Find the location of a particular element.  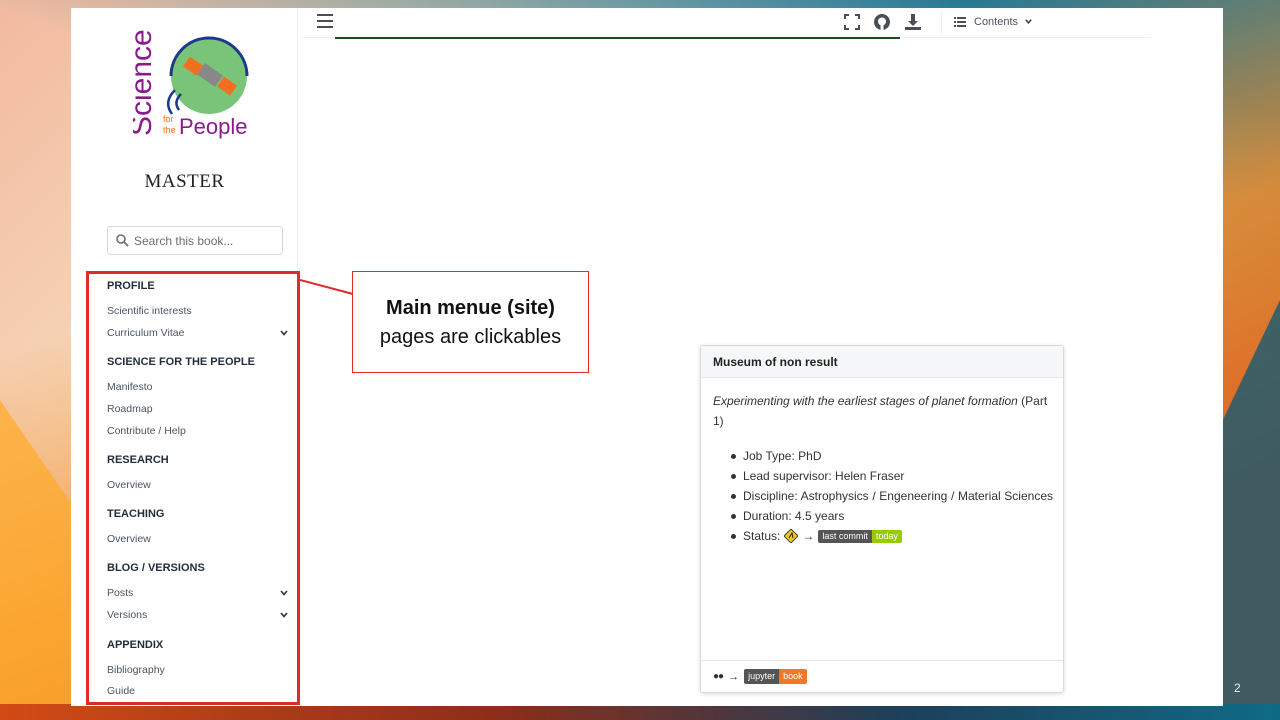

badge-value: today is located at coordinates (886, 536).